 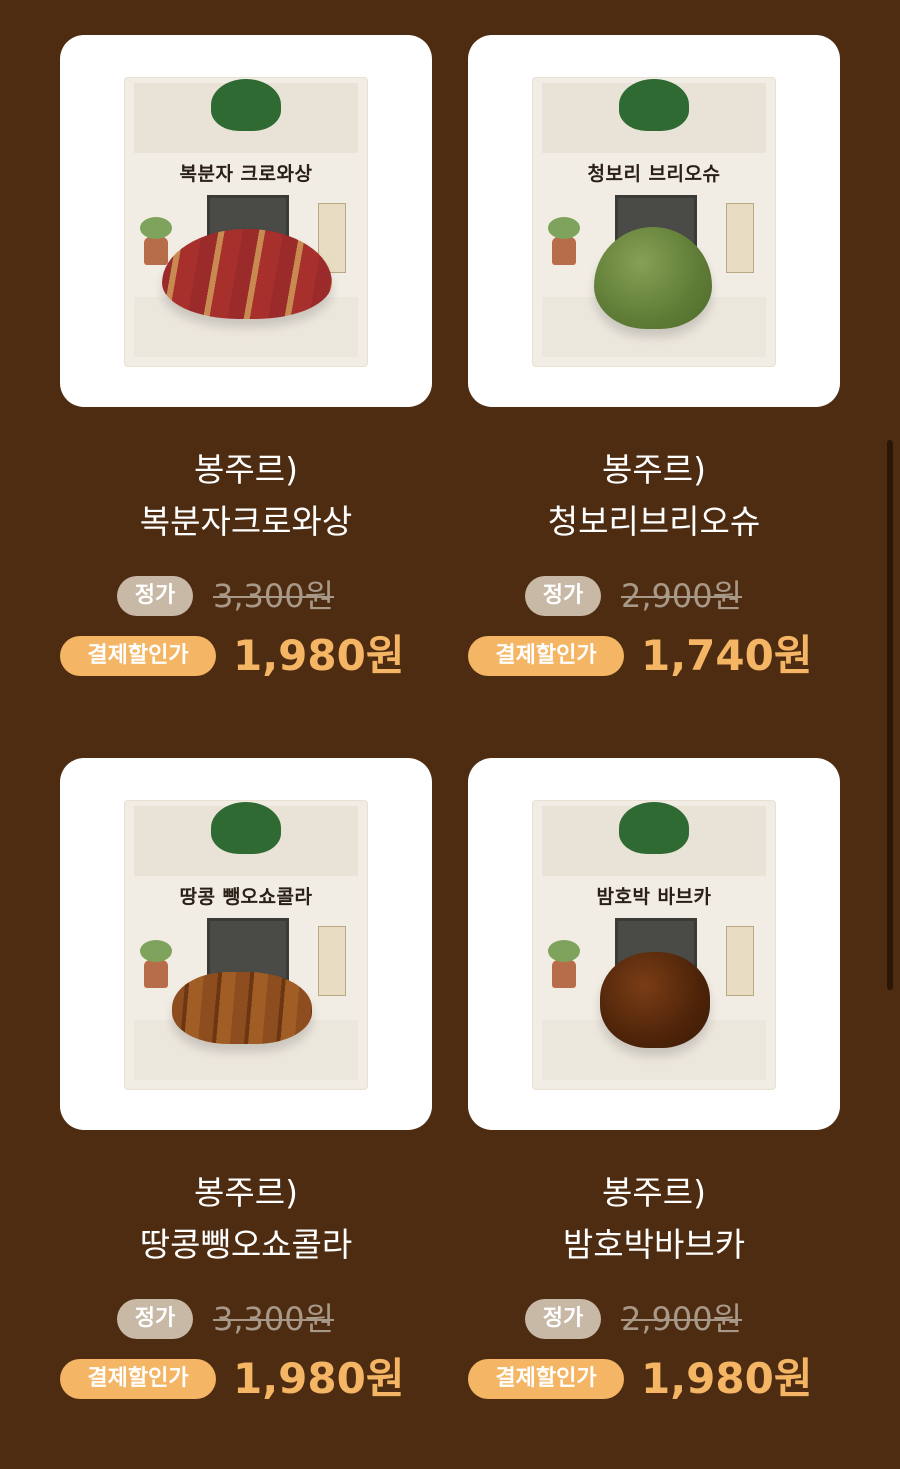 I want to click on product-name: 복분자크로와상, so click(x=246, y=521).